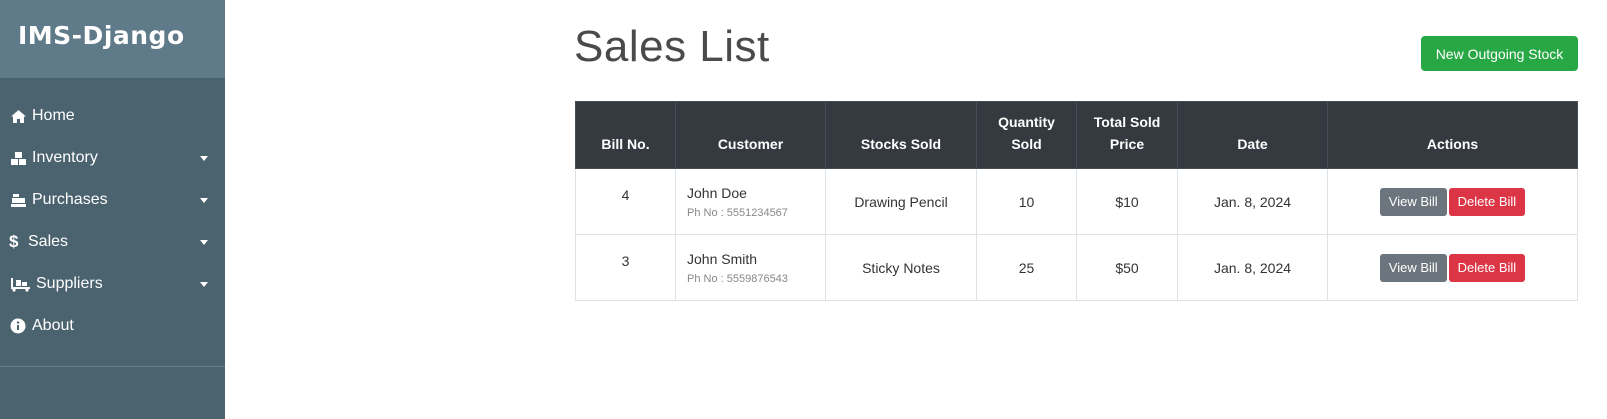  What do you see at coordinates (1127, 201) in the screenshot?
I see `price-cell: $10` at bounding box center [1127, 201].